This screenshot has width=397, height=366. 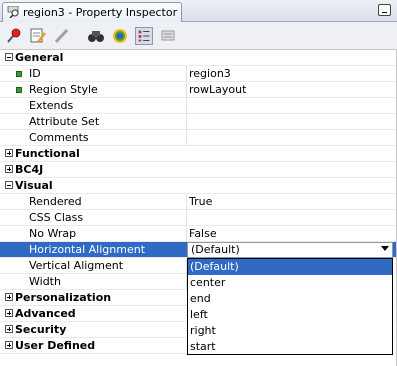 I want to click on property-name: No Wrap, so click(x=53, y=233).